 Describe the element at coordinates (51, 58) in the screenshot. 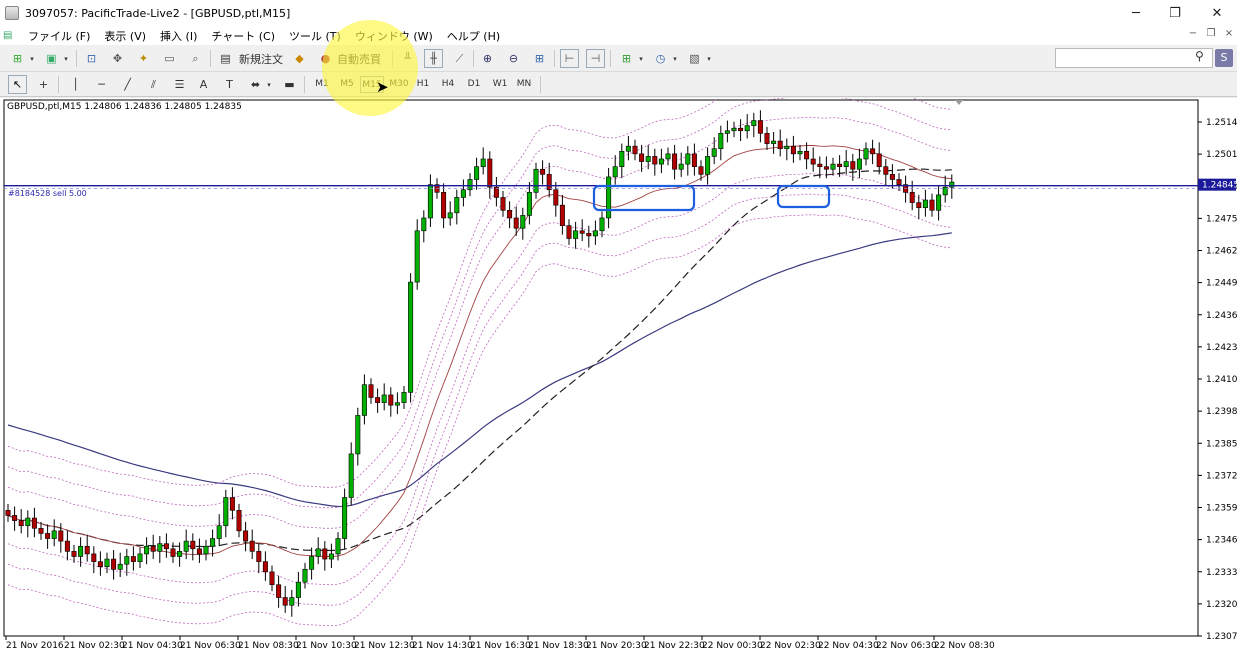

I see `profiles-icon: ▣` at that location.